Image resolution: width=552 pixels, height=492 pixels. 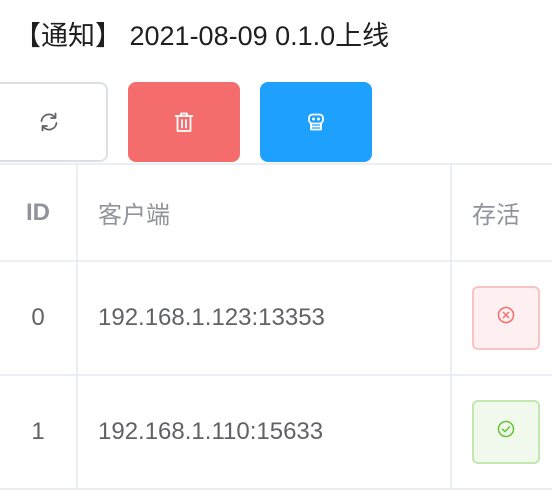 What do you see at coordinates (39, 318) in the screenshot?
I see `cell-id: 0` at bounding box center [39, 318].